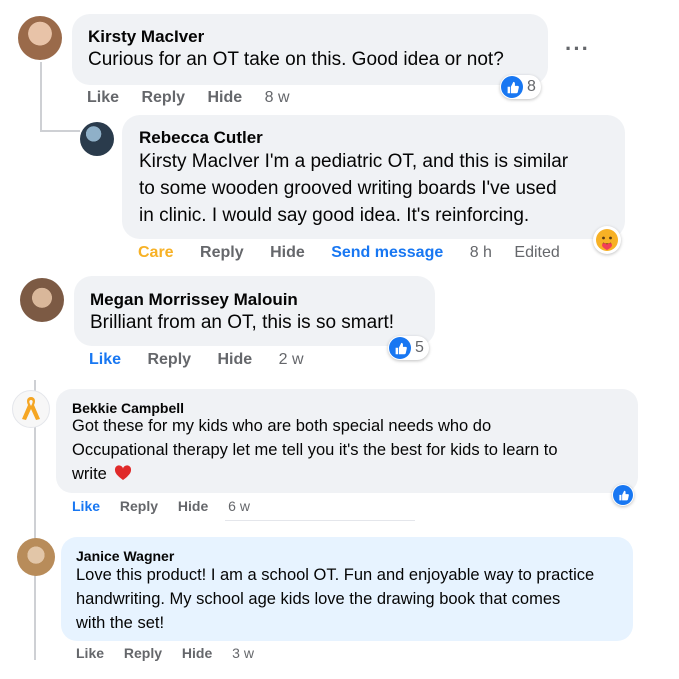 This screenshot has width=679, height=679. What do you see at coordinates (125, 556) in the screenshot?
I see `comment-author: Janice Wagner` at bounding box center [125, 556].